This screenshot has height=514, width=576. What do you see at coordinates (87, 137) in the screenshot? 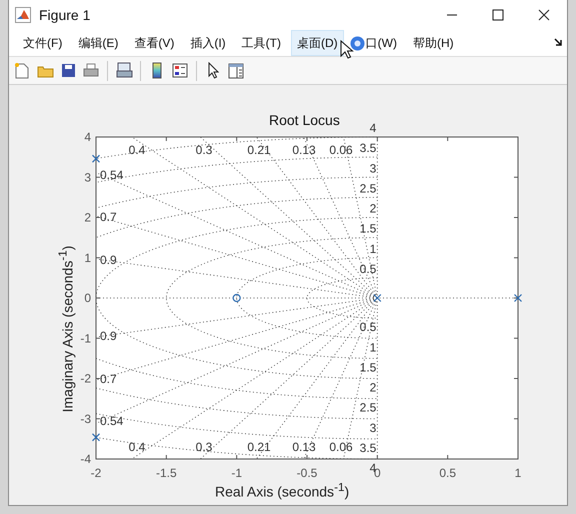
I see `tick-label: 4` at bounding box center [87, 137].